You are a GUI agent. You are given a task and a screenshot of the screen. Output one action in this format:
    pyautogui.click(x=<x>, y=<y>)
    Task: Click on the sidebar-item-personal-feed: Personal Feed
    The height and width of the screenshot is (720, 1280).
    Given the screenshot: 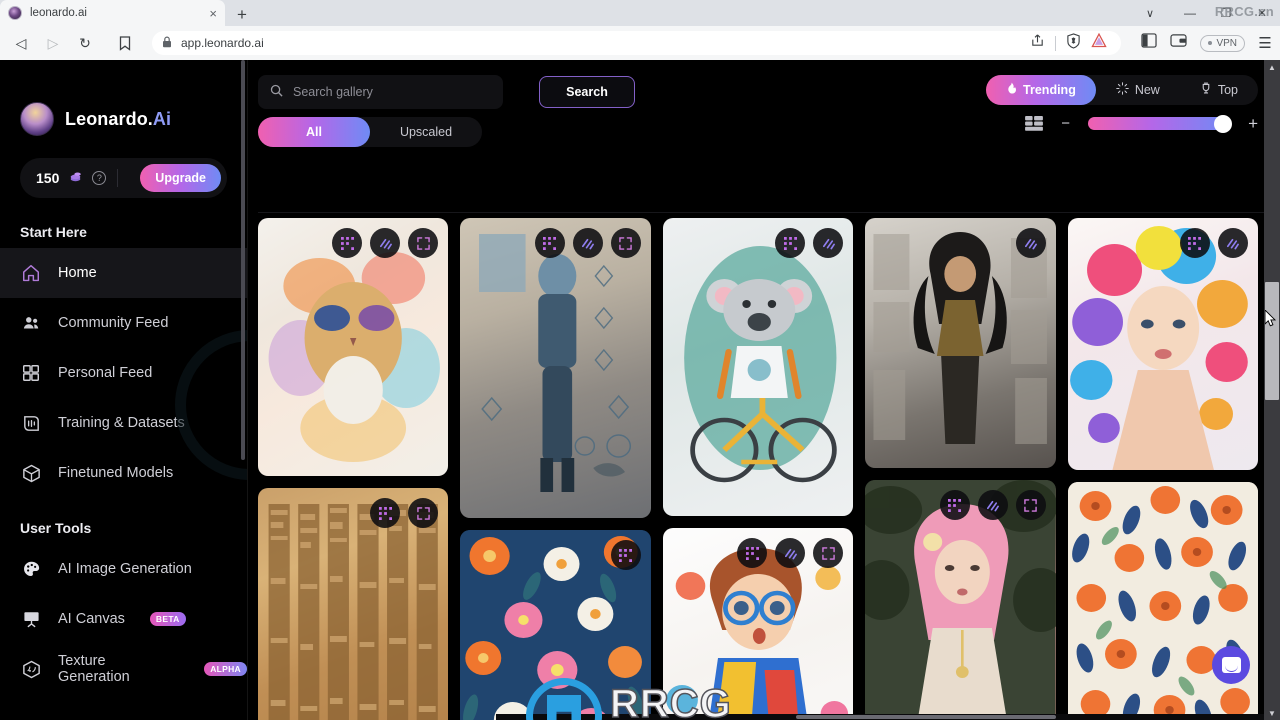 What is the action you would take?
    pyautogui.click(x=123, y=373)
    